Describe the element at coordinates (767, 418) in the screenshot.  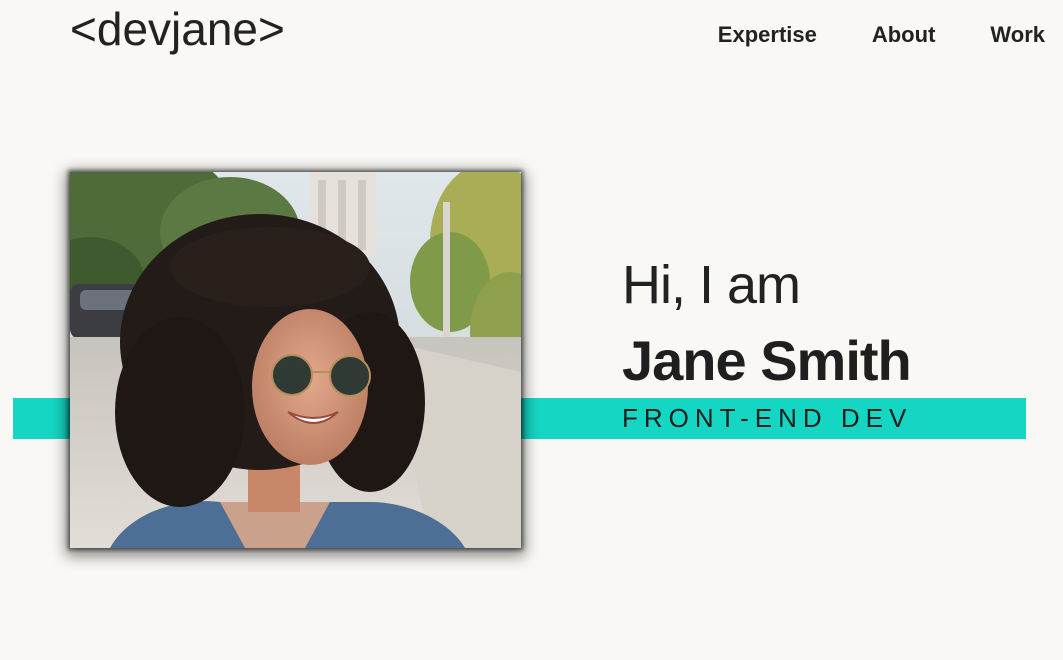
I see `hero-role: FRONT-END DEV` at that location.